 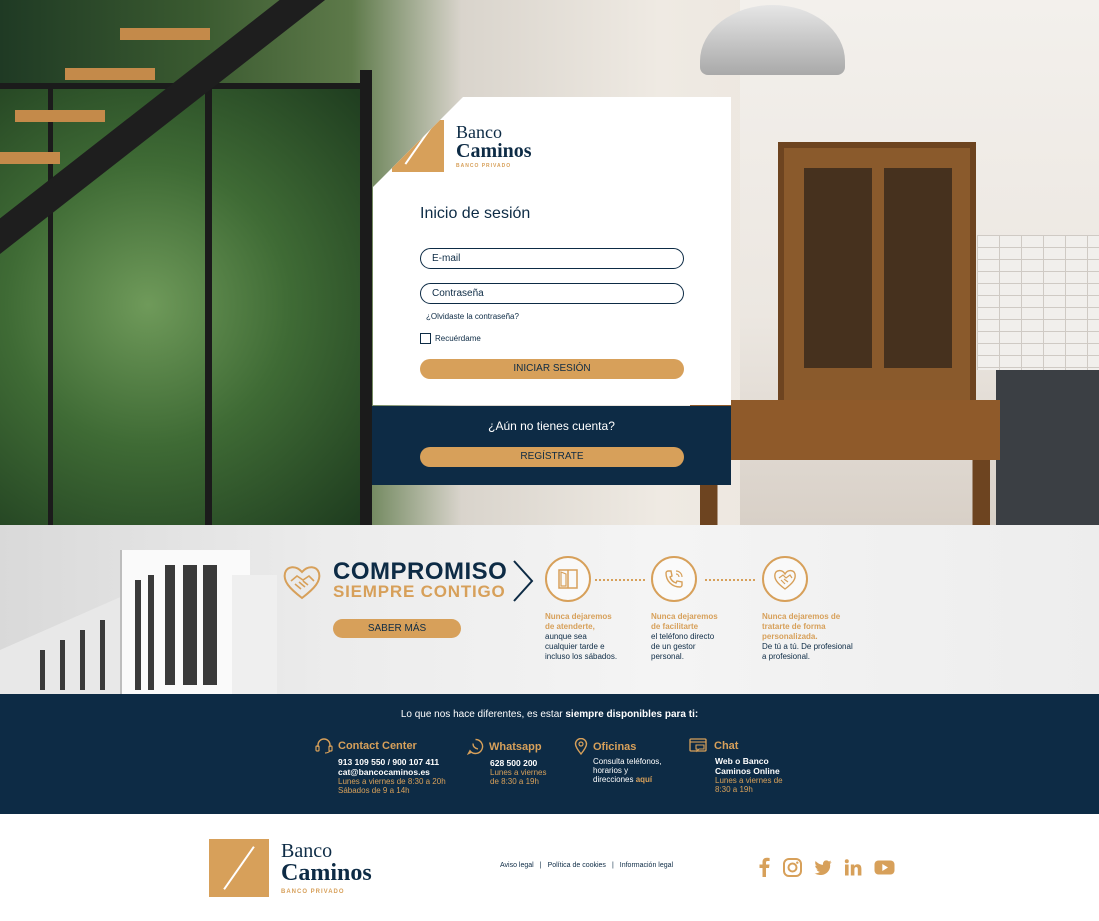 I want to click on wooden-cabinet, so click(x=877, y=292).